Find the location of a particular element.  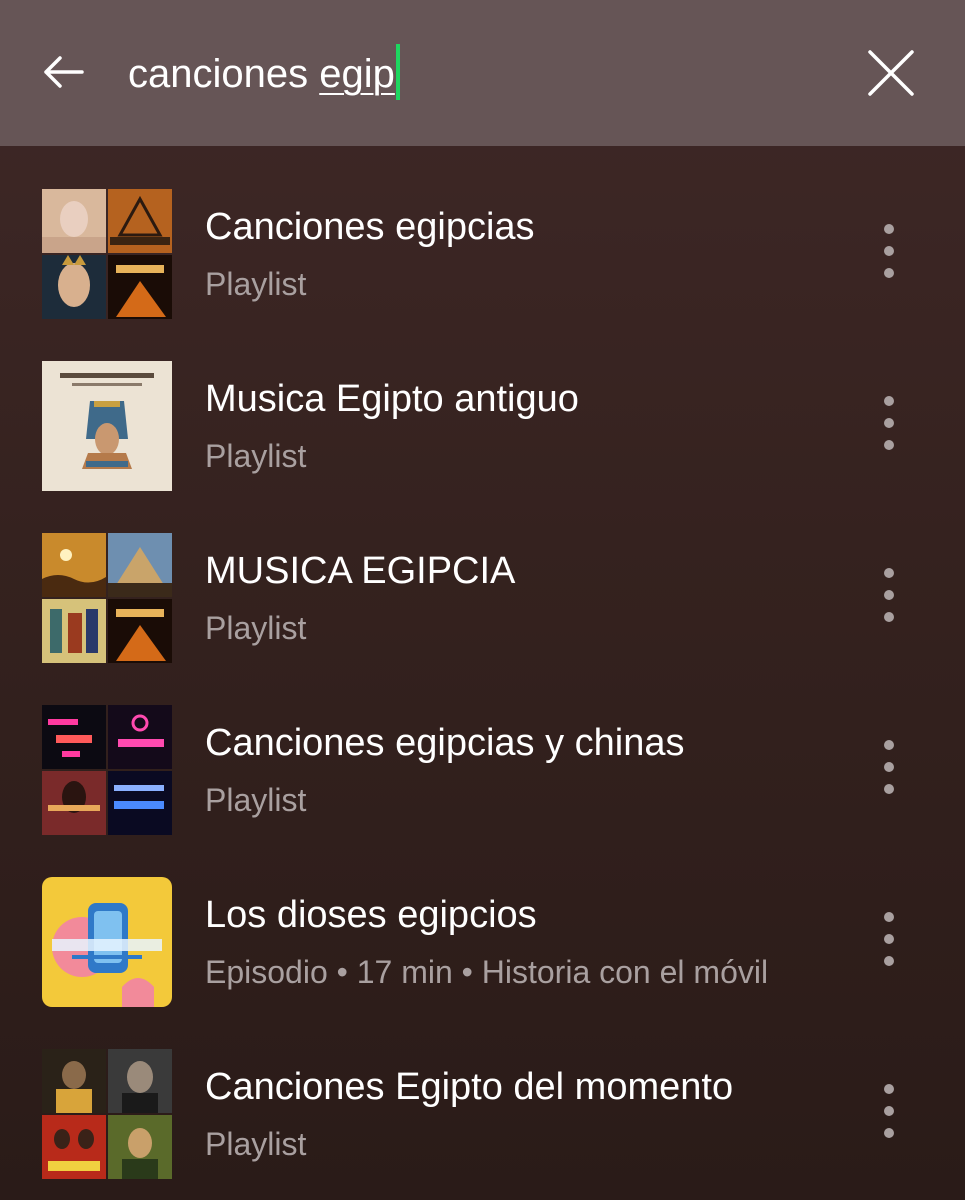

result-row: MUSICA EGIPCIA Playlist is located at coordinates (482, 576).